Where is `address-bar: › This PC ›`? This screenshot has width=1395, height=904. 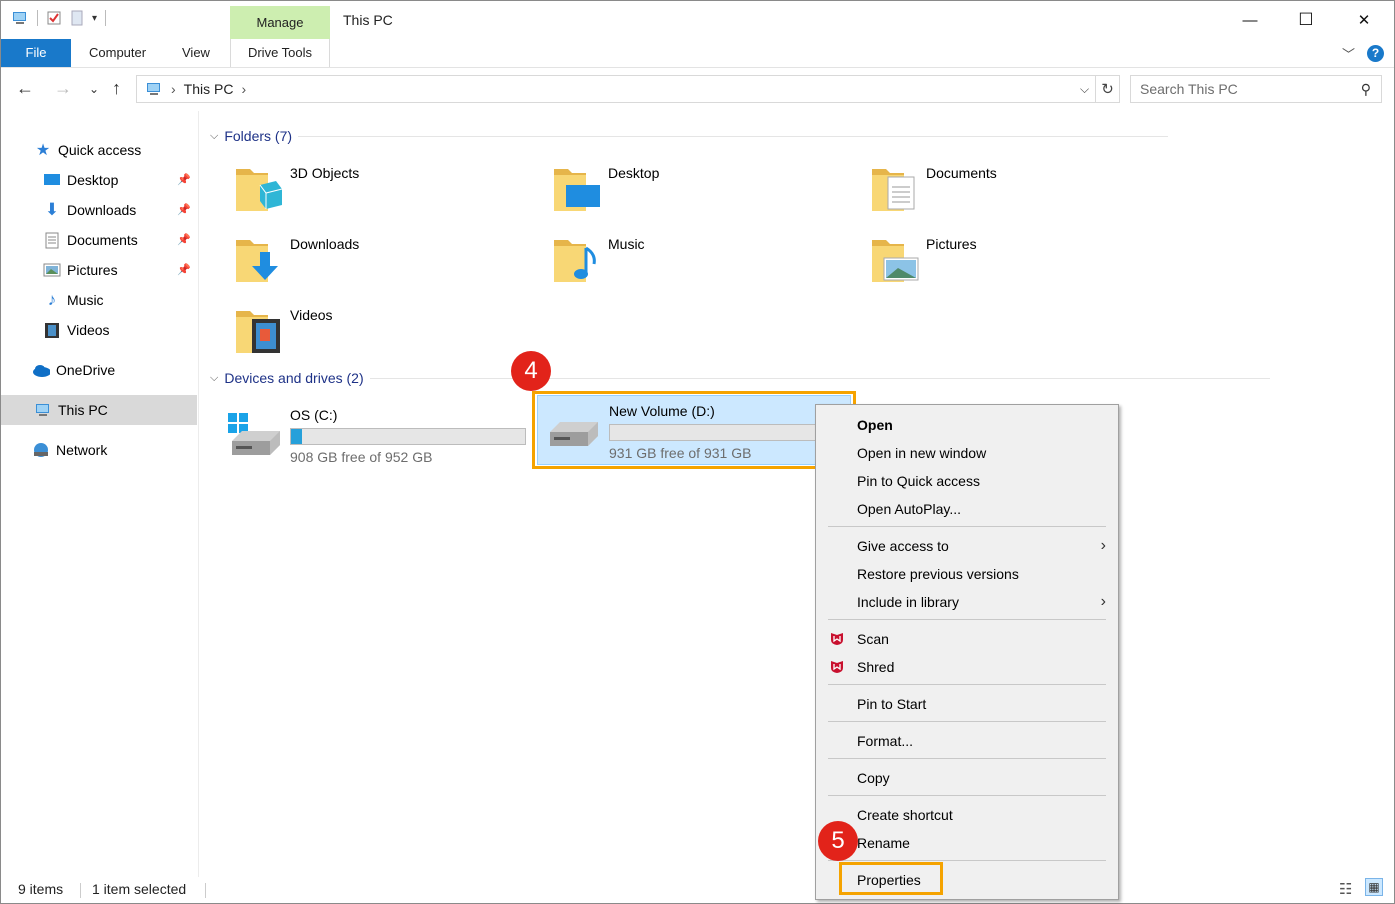
address-bar: › This PC › is located at coordinates (616, 89).